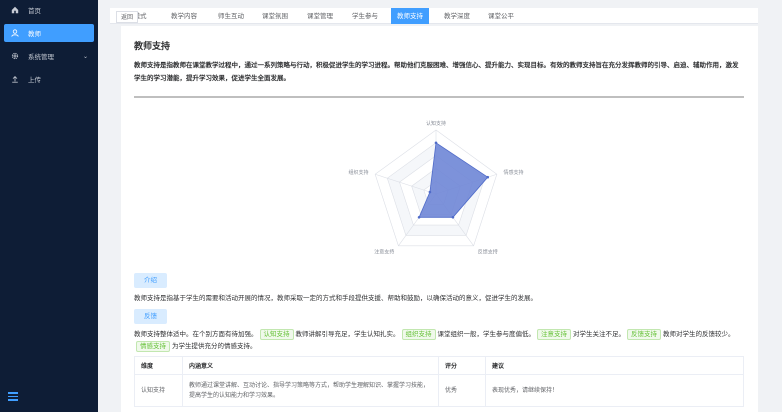  I want to click on divider, so click(439, 97).